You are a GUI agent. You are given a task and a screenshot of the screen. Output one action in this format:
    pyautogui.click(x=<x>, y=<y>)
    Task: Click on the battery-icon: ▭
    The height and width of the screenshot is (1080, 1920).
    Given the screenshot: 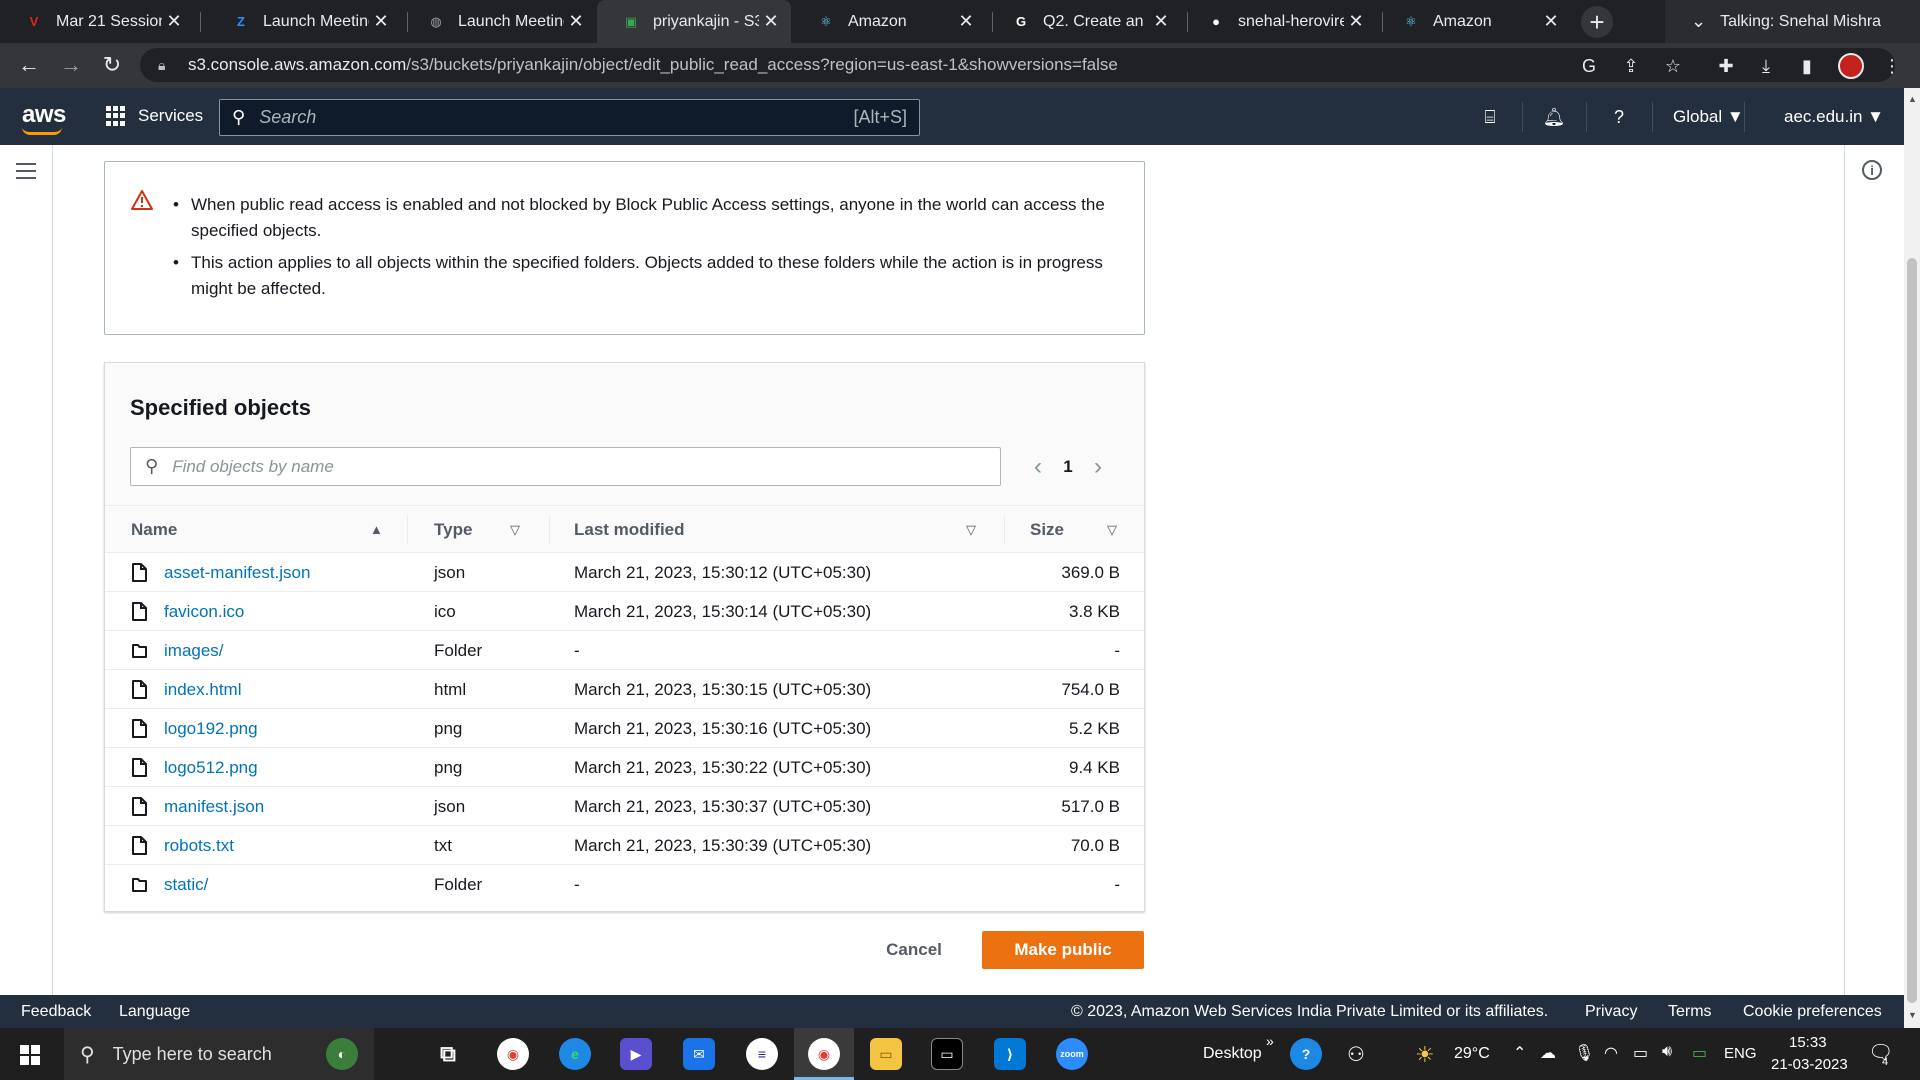 What is the action you would take?
    pyautogui.click(x=1699, y=1053)
    